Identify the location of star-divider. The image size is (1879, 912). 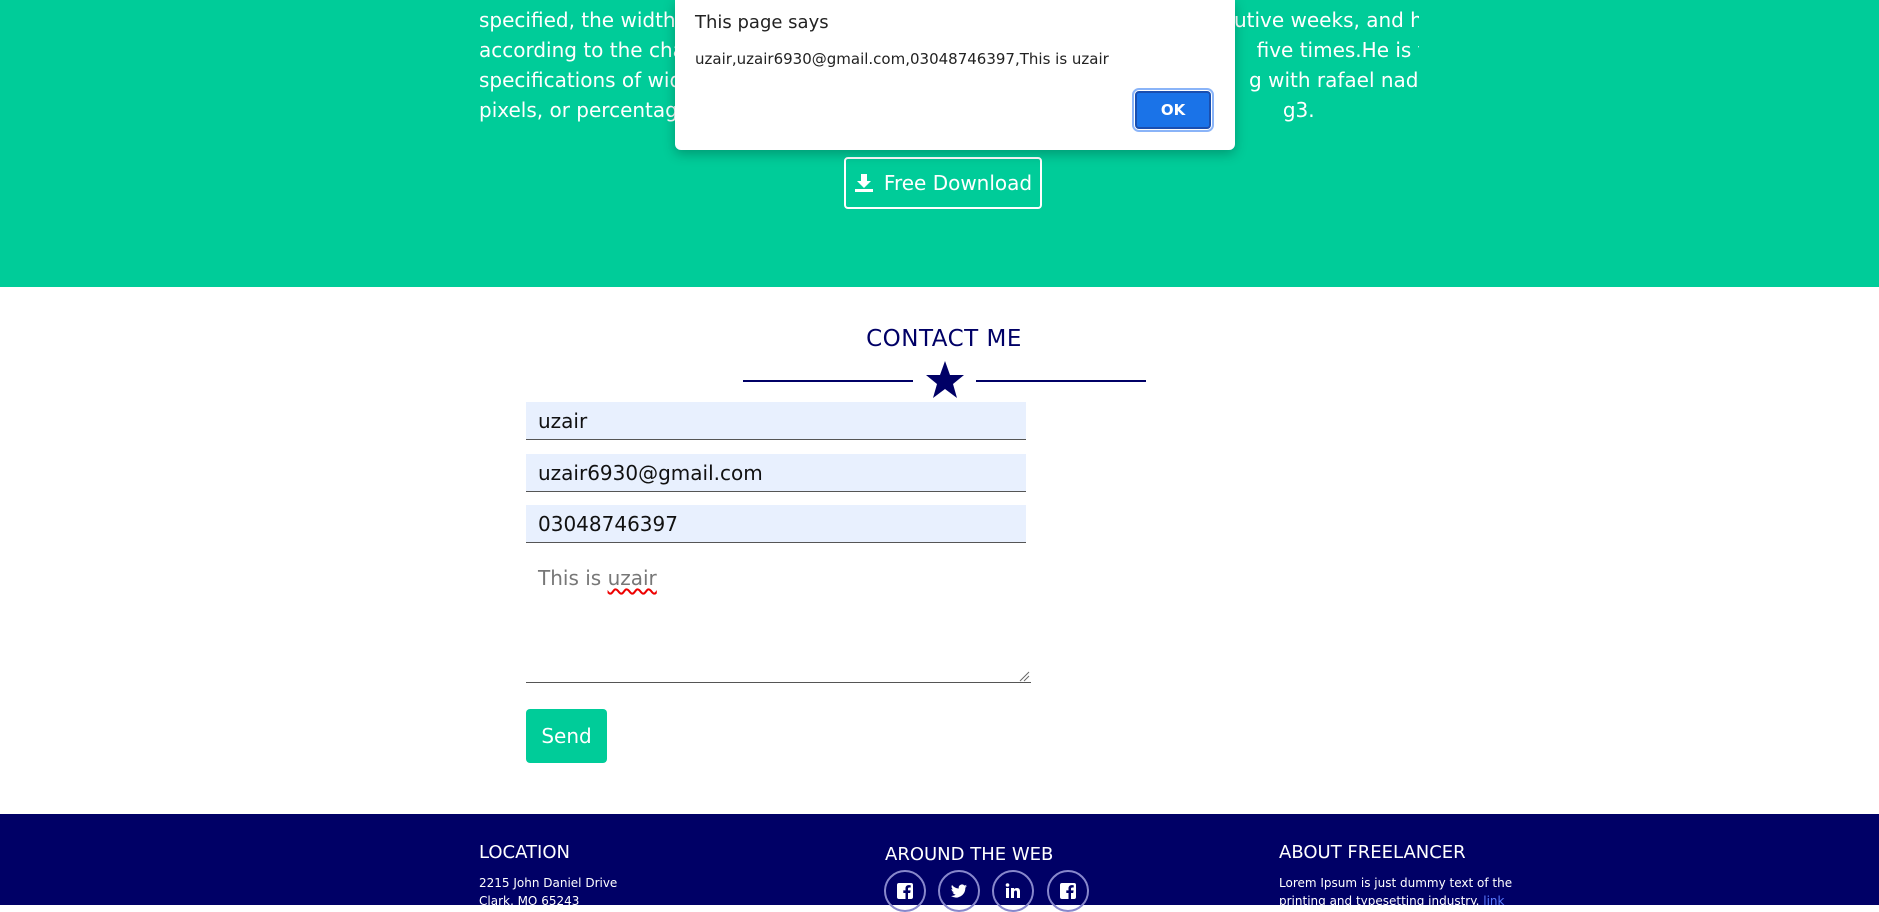
(945, 381).